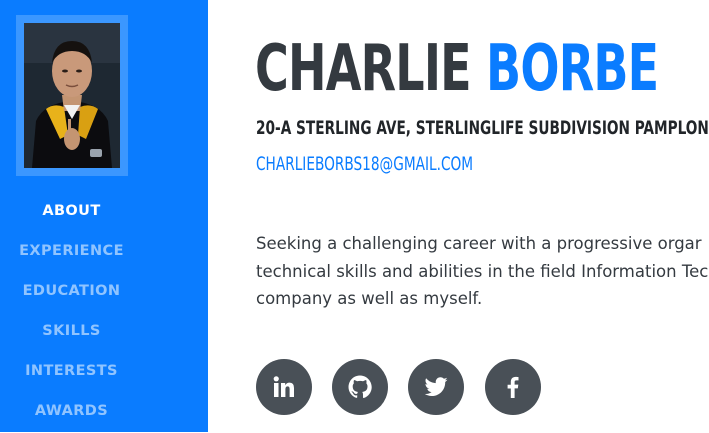  What do you see at coordinates (364, 69) in the screenshot?
I see `first-name: CHARLIE` at bounding box center [364, 69].